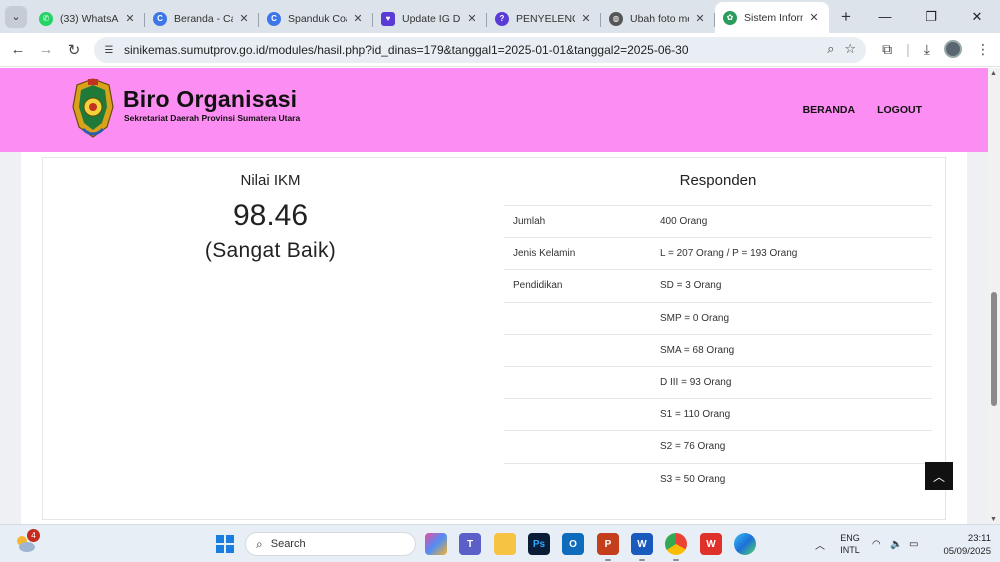  I want to click on clock-date: 05/09/2025, so click(967, 551).